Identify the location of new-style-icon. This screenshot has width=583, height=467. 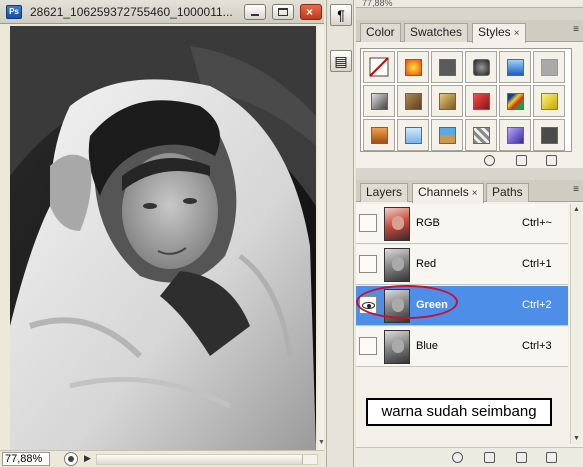
(521, 160).